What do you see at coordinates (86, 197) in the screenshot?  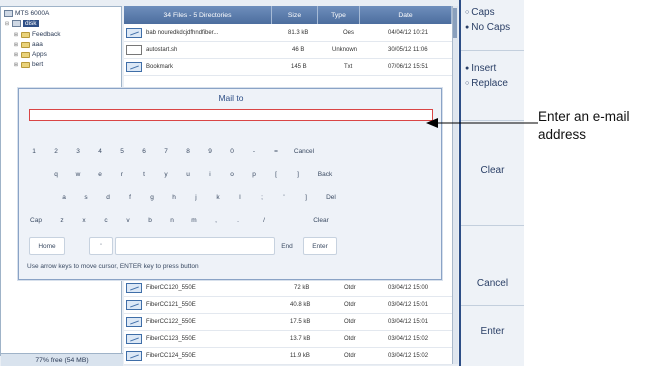 I see `key-s: s` at bounding box center [86, 197].